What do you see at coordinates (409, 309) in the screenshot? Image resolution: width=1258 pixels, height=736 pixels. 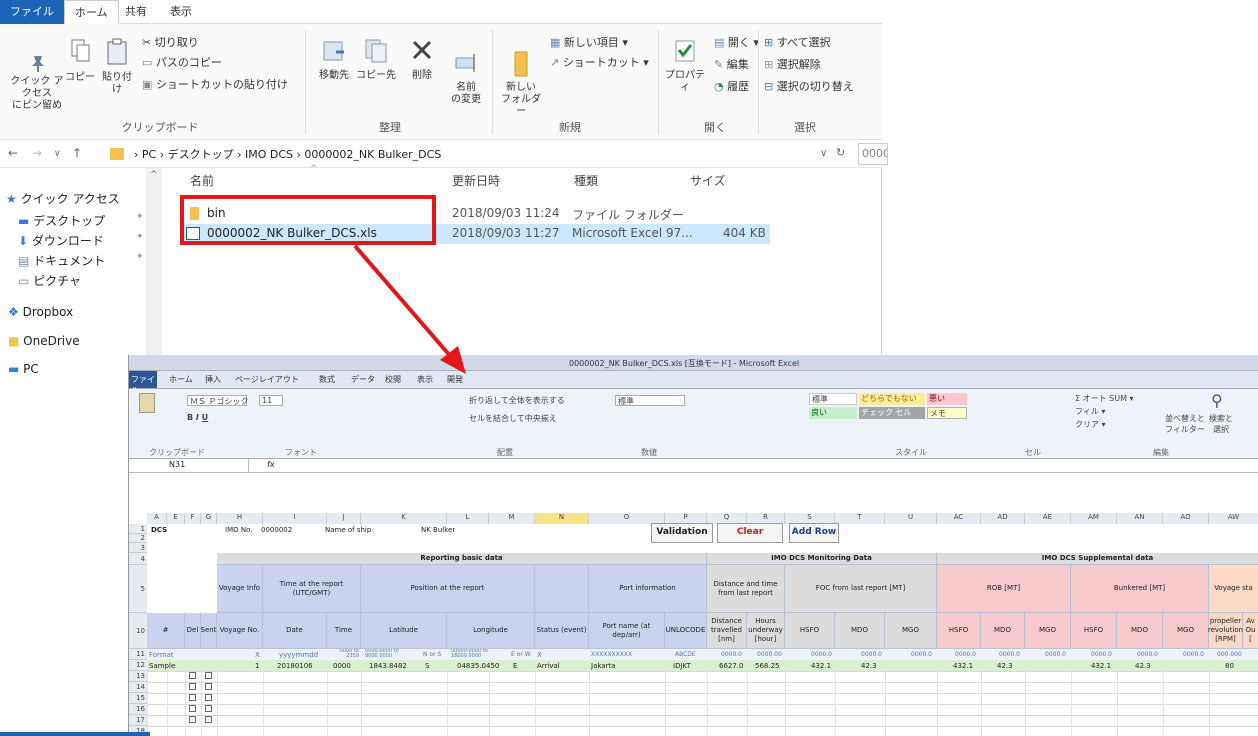 I see `annotation-arrow` at bounding box center [409, 309].